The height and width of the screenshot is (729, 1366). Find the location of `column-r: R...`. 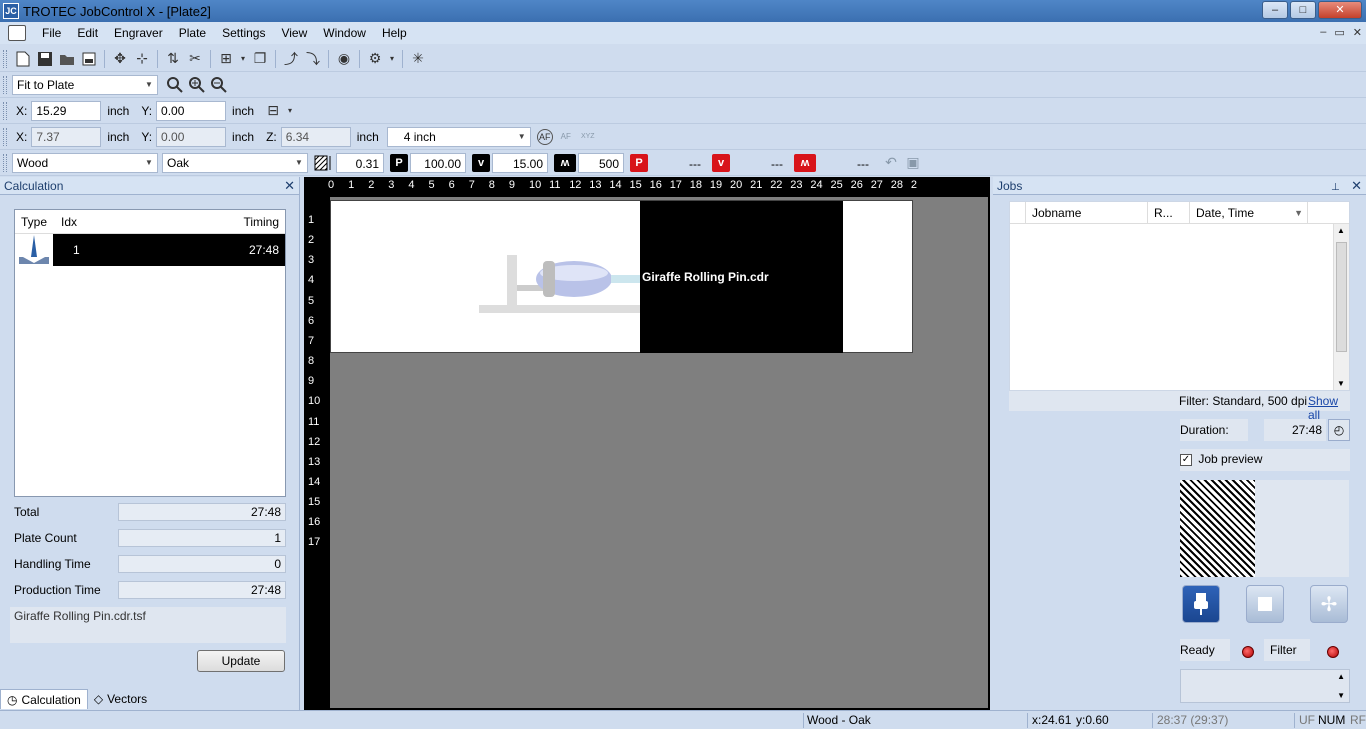

column-r: R... is located at coordinates (1169, 212).